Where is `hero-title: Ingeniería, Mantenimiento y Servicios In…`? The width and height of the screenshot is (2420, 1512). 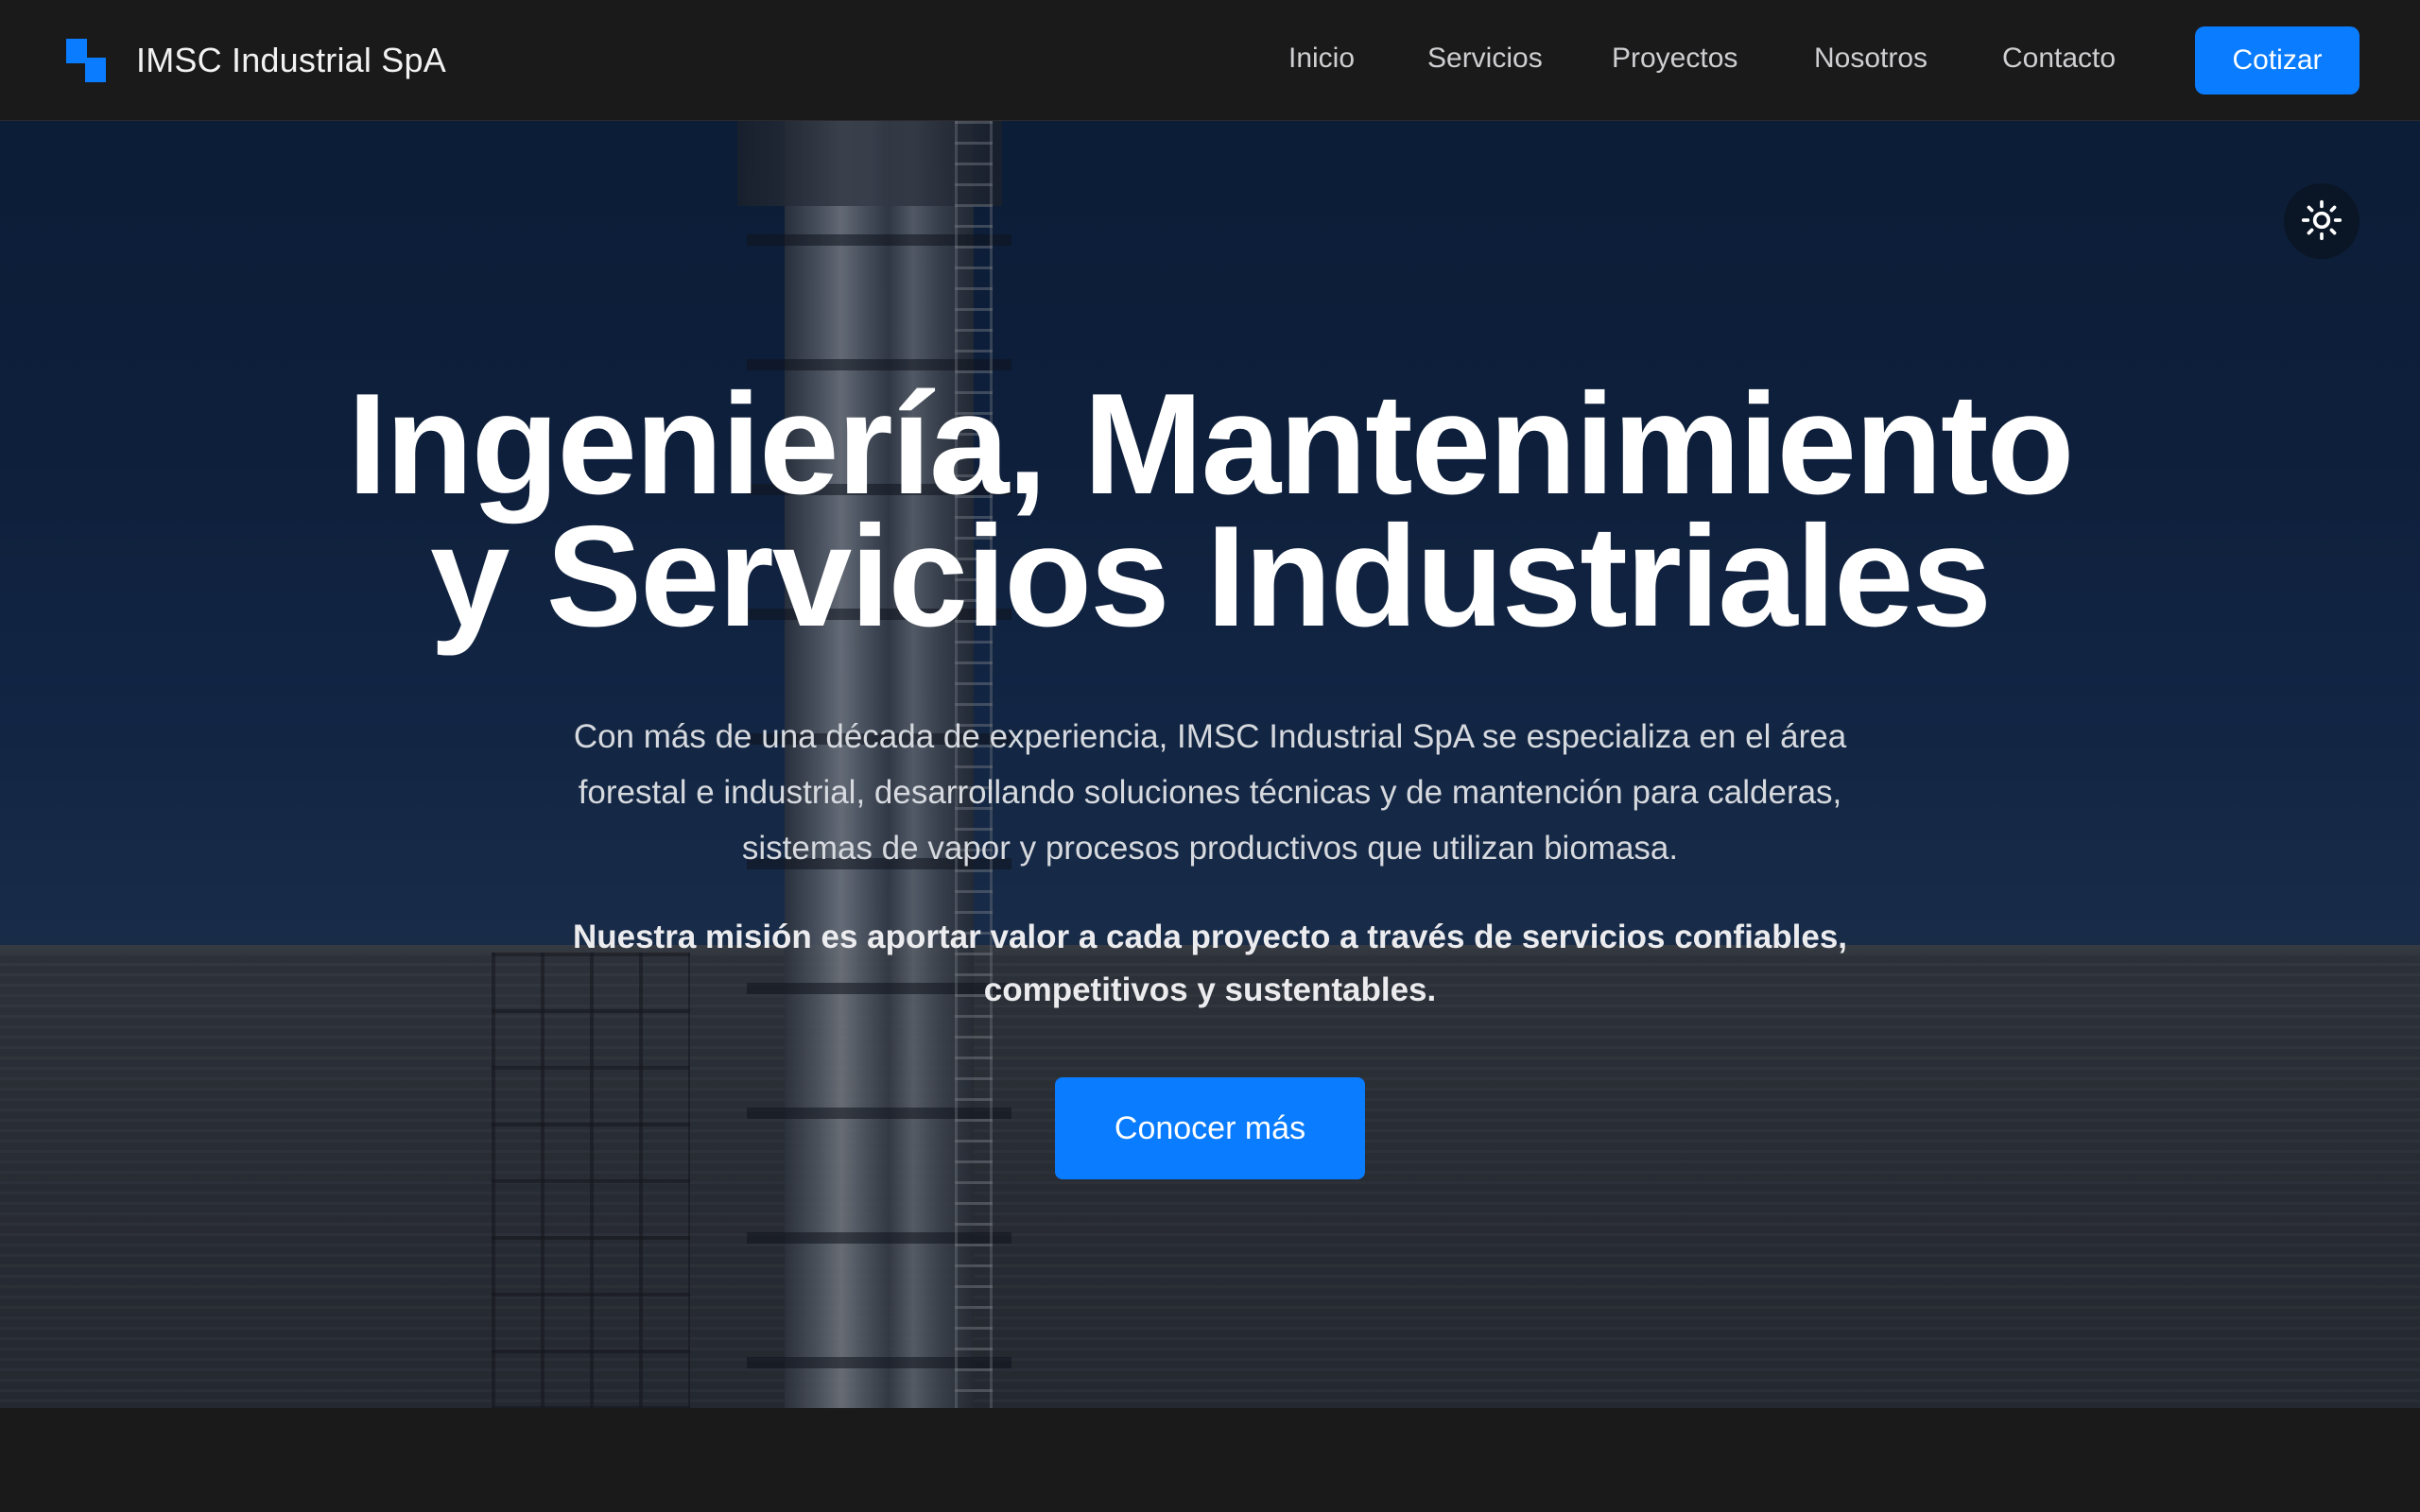
hero-title: Ingeniería, Mantenimiento y Servicios In… is located at coordinates (1210, 510).